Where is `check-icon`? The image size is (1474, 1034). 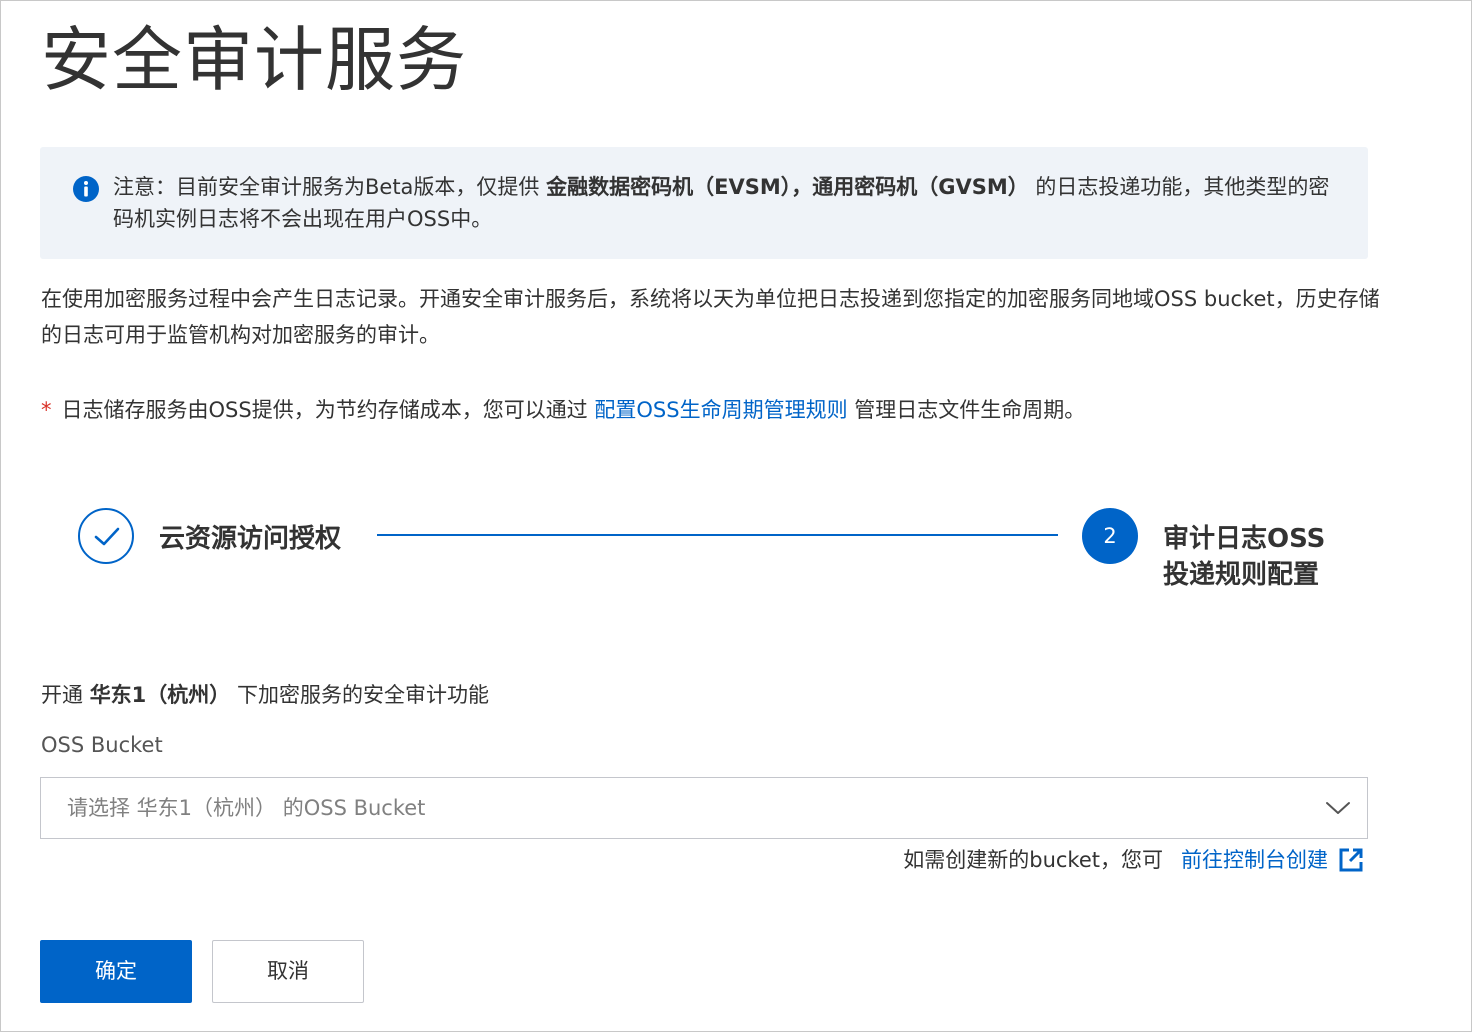
check-icon is located at coordinates (107, 536).